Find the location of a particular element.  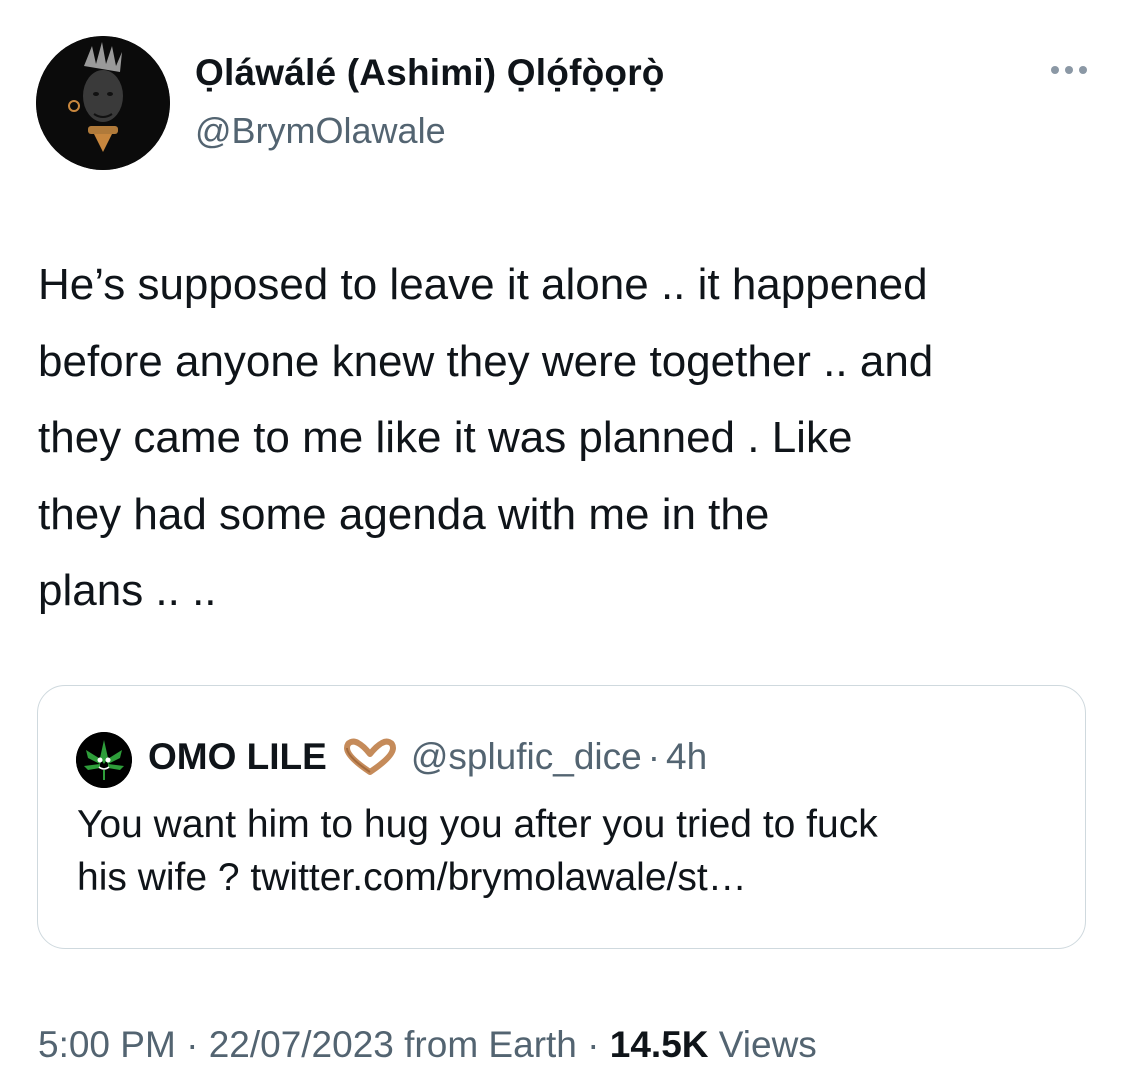

quoted-author-avatar is located at coordinates (104, 760).